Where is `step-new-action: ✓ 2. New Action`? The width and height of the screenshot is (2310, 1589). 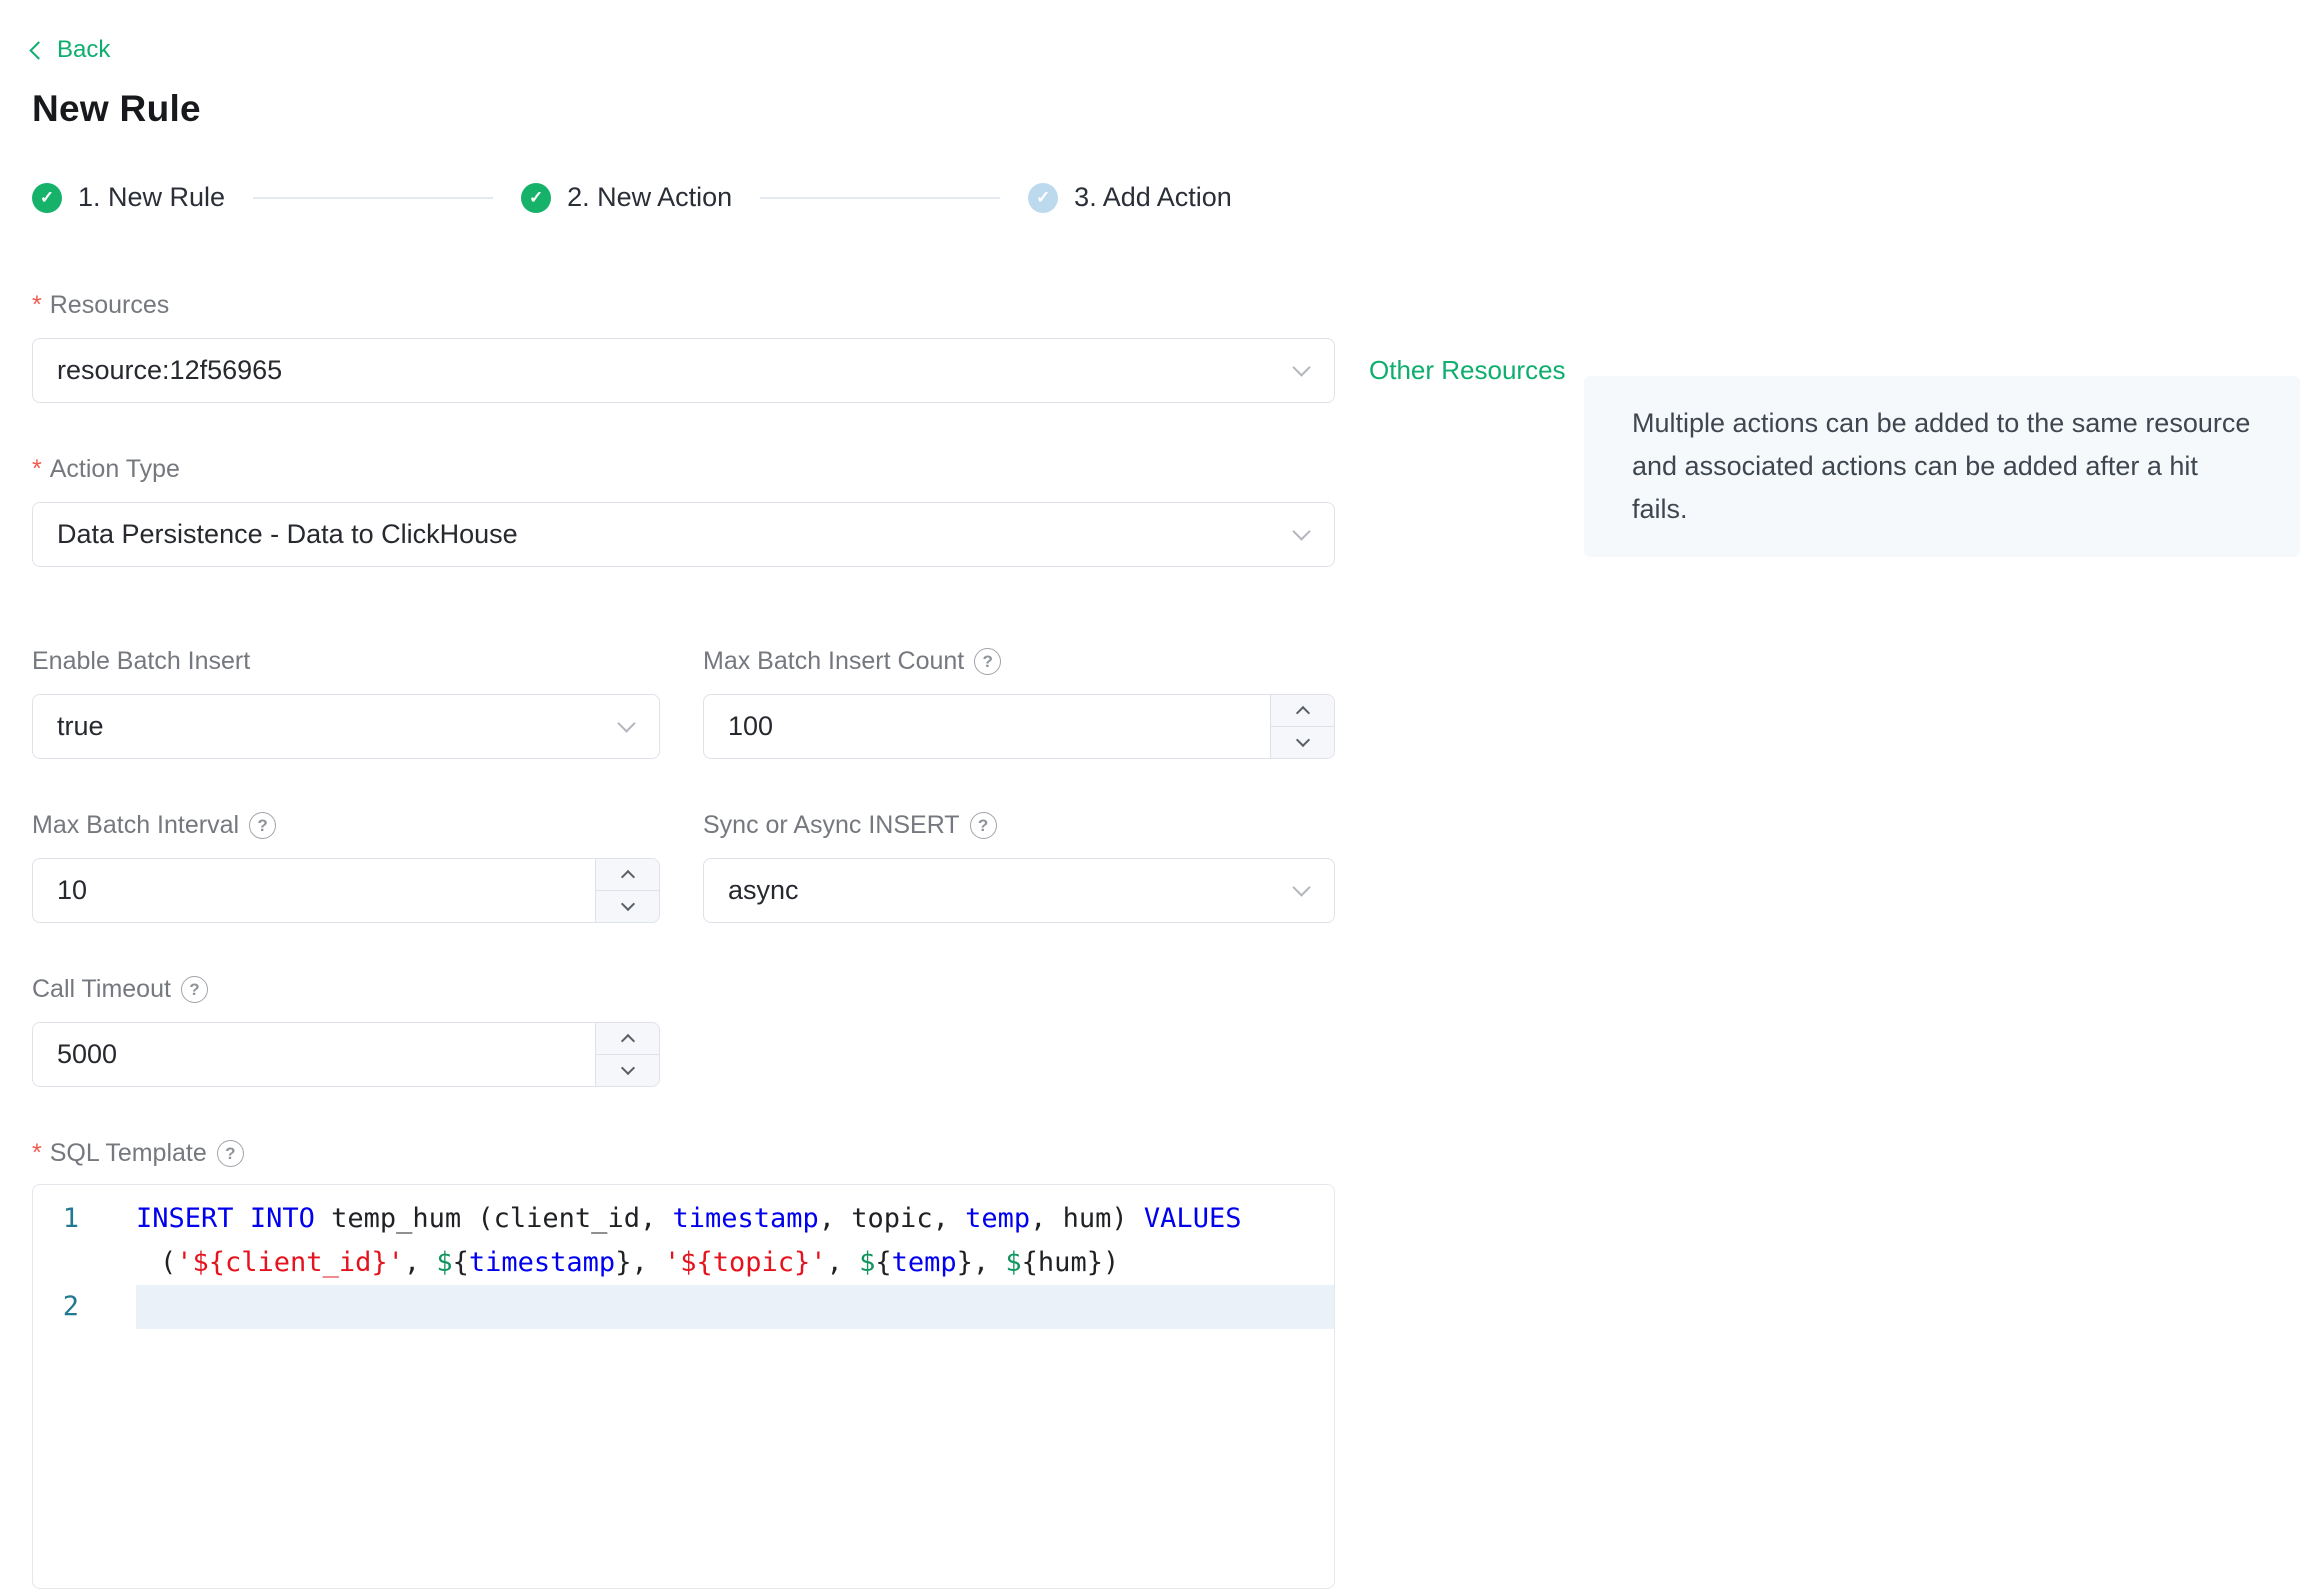 step-new-action: ✓ 2. New Action is located at coordinates (626, 197).